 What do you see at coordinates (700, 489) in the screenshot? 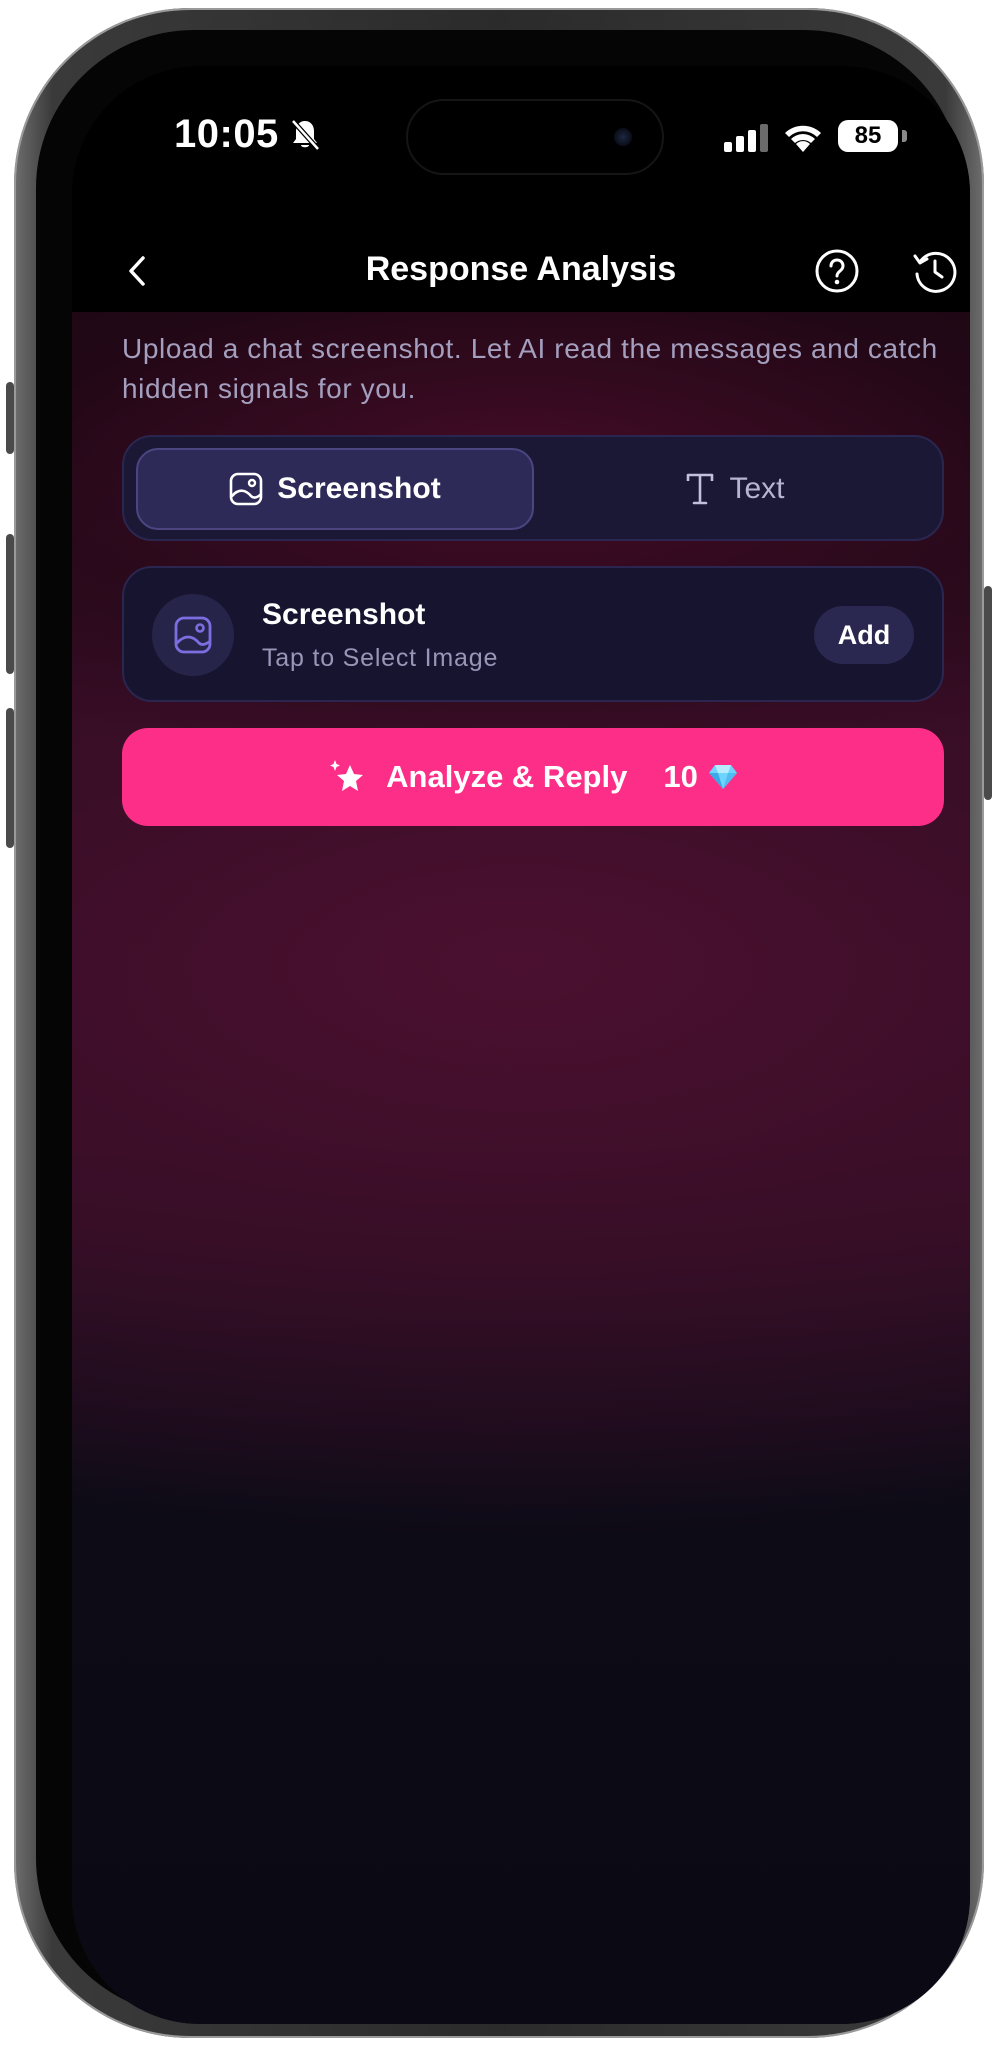
I see `text-icon` at bounding box center [700, 489].